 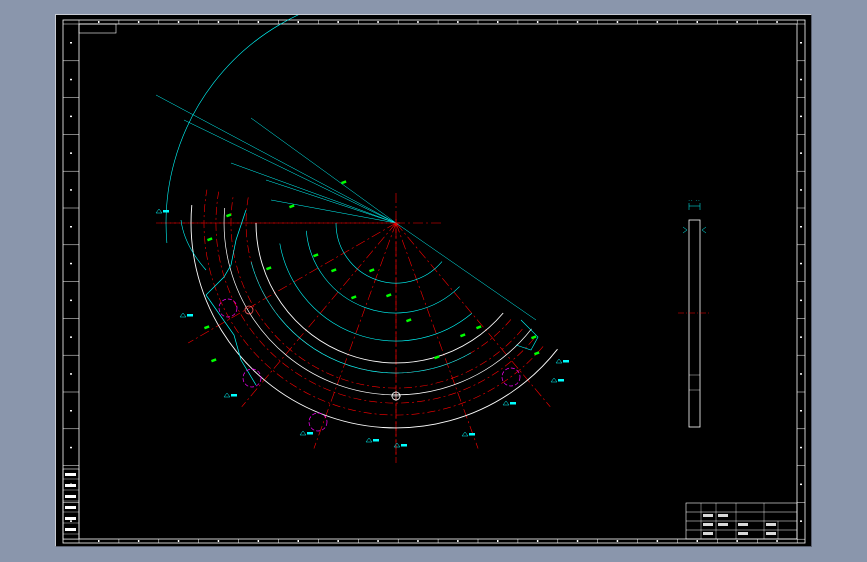 I want to click on end-dimension, so click(x=527, y=335).